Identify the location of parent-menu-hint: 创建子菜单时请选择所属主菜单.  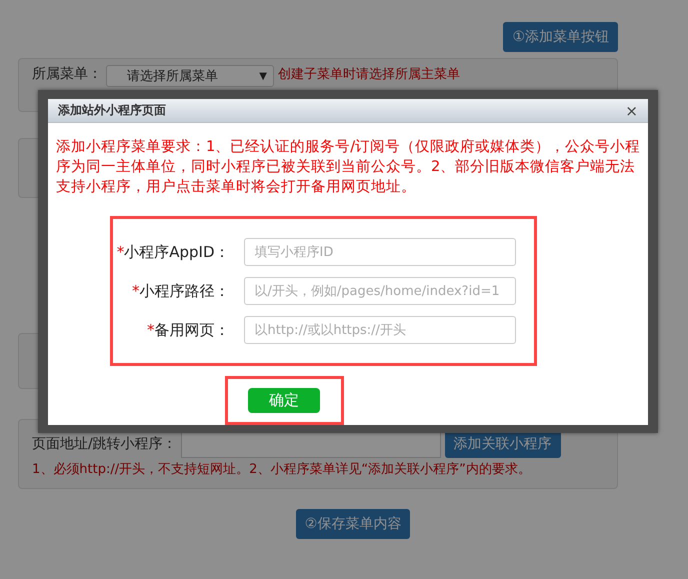
(369, 74).